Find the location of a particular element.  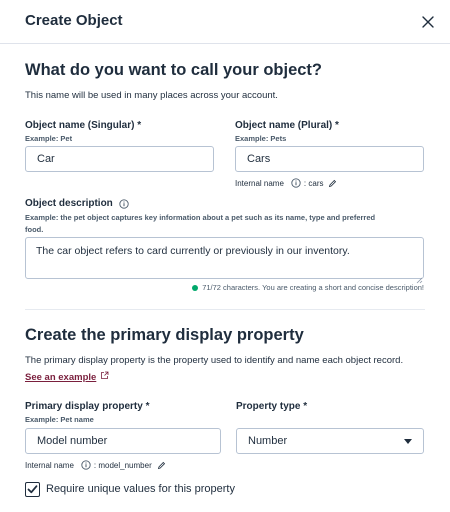

see-example-link: See an example is located at coordinates (67, 377).